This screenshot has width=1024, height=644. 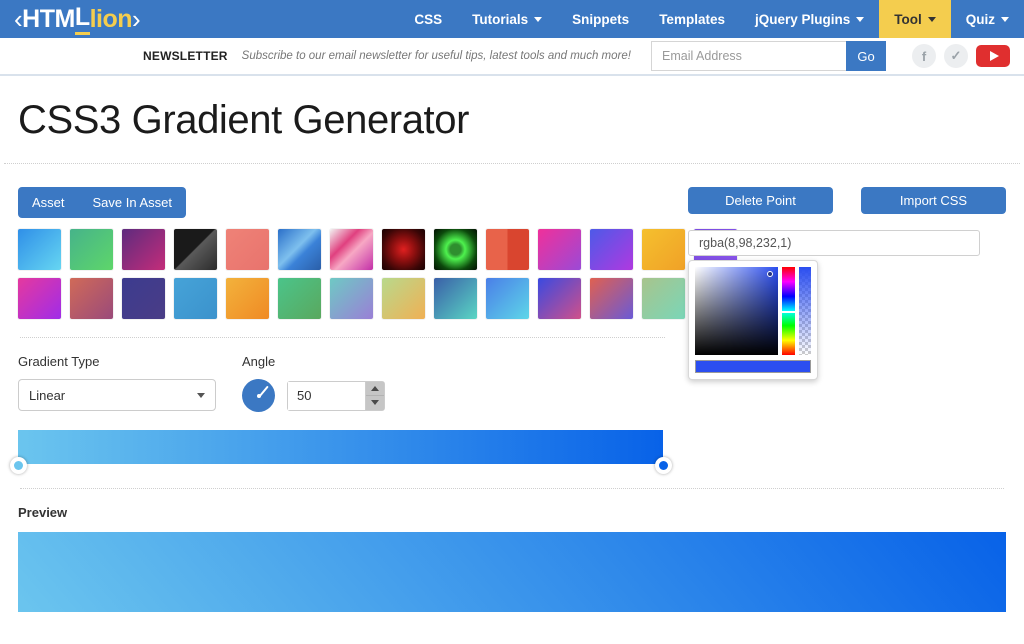 I want to click on nav-item-label: Quiz, so click(x=980, y=19).